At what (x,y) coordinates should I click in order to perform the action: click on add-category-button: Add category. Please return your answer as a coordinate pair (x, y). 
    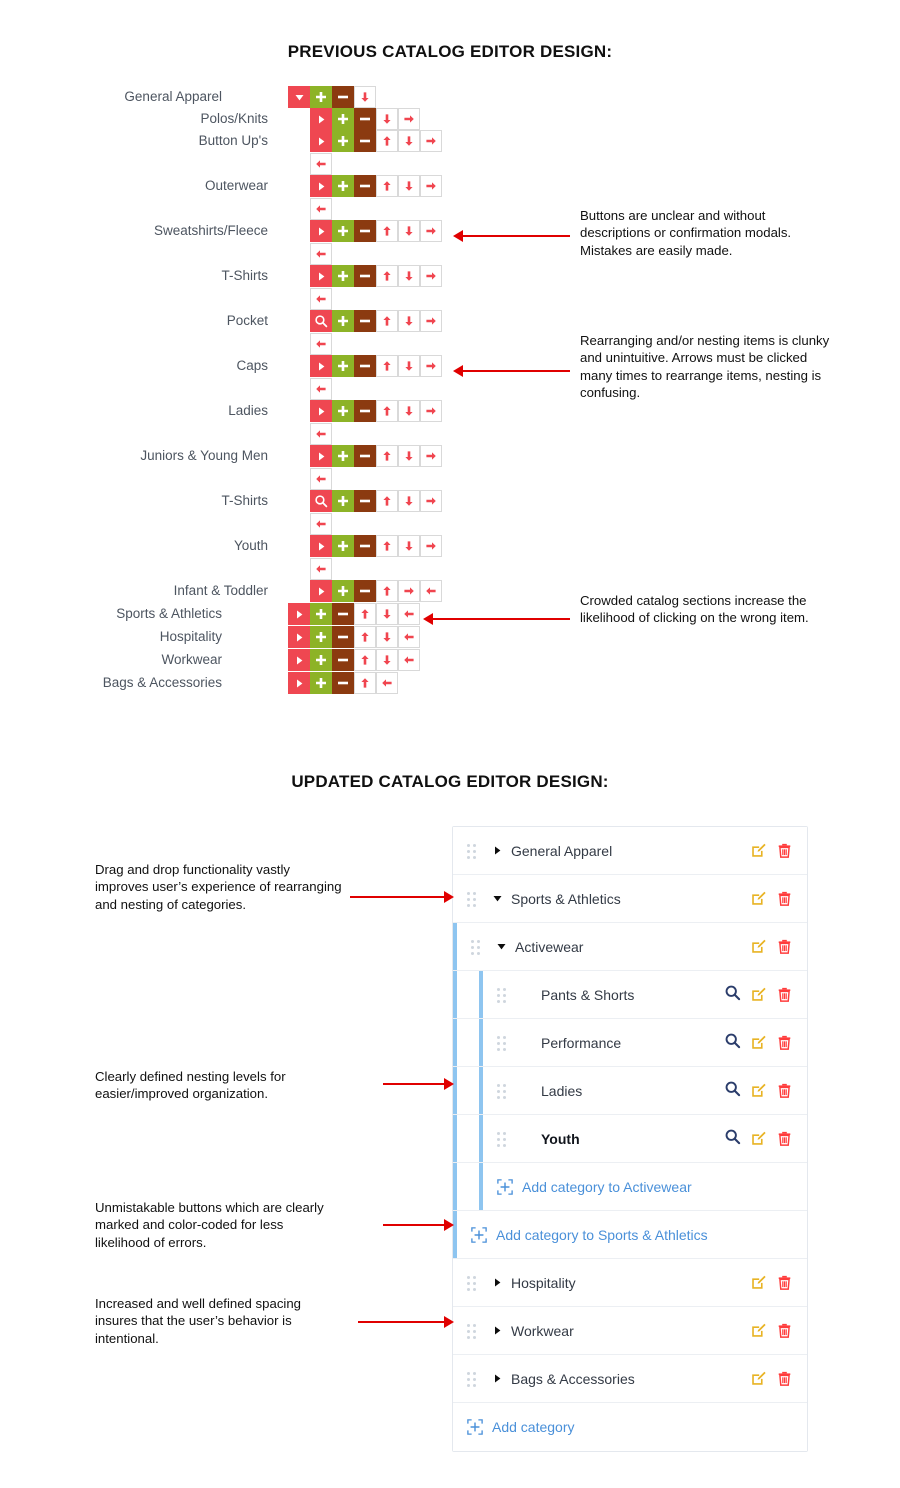
    Looking at the image, I should click on (521, 1427).